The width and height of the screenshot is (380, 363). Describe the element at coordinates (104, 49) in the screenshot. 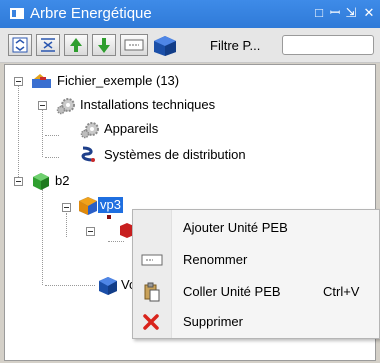

I see `arrow-down-icon` at that location.